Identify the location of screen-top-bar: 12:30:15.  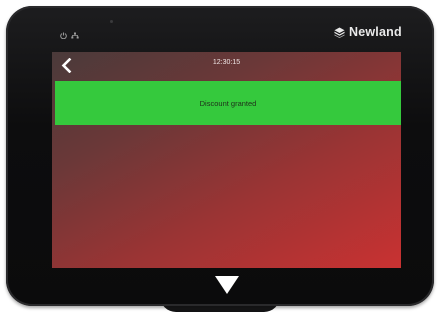
(226, 65).